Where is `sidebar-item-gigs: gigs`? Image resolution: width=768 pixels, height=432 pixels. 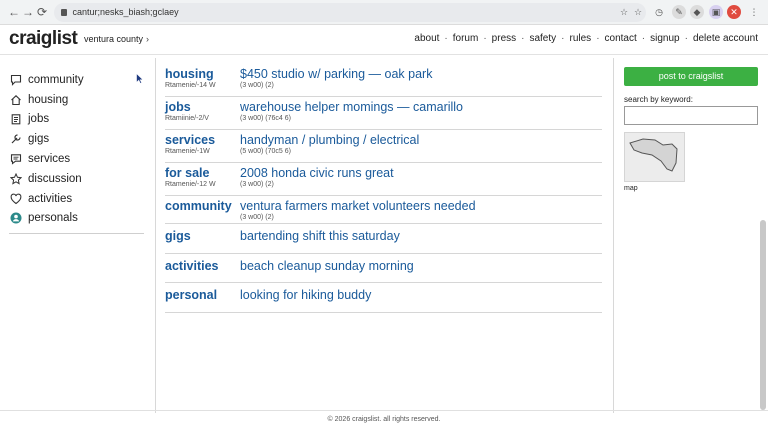
sidebar-item-gigs: gigs is located at coordinates (77, 139).